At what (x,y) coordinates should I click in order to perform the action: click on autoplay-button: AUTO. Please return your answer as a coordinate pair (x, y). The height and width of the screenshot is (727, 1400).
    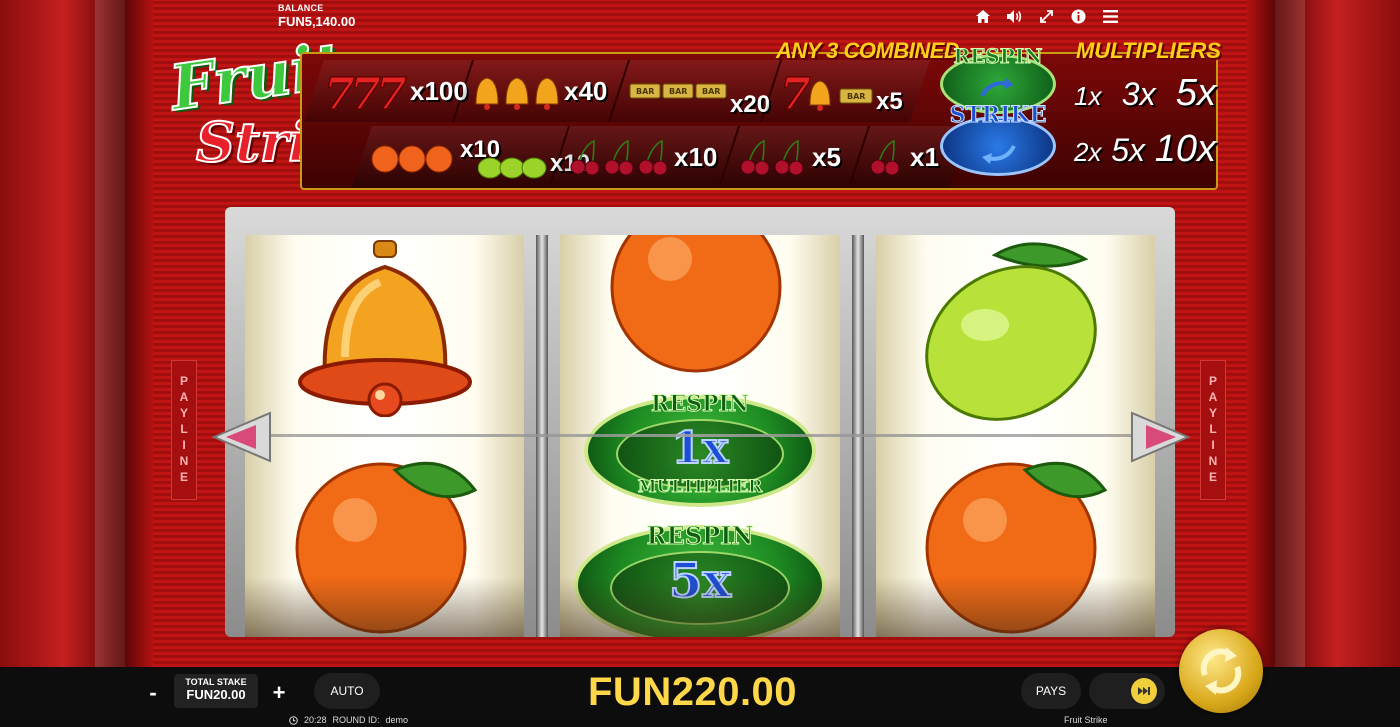
    Looking at the image, I should click on (347, 691).